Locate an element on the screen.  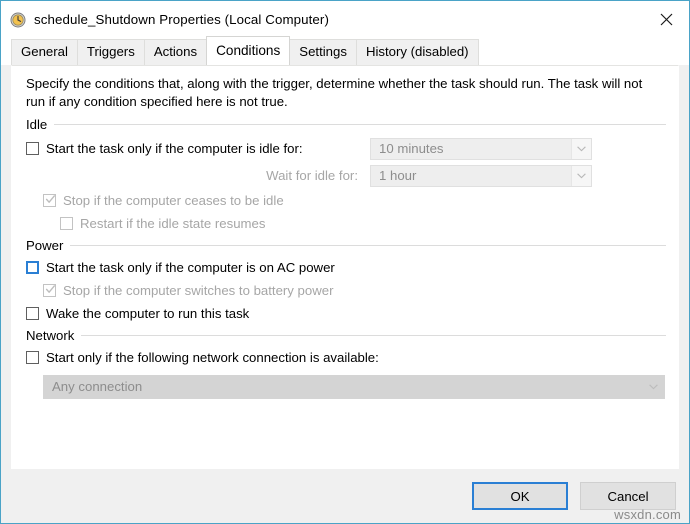
row-wait-for-idle-label-slot: Wait for idle for: is located at coordinates (198, 175).